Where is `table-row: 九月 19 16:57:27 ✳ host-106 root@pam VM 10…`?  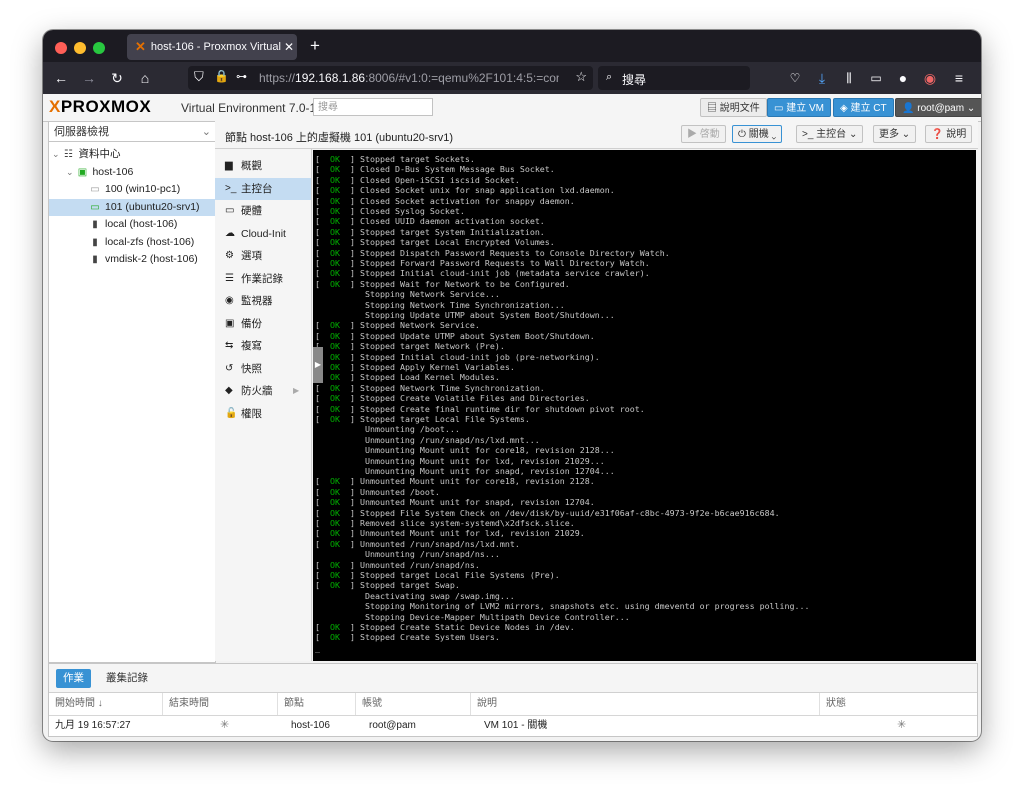 table-row: 九月 19 16:57:27 ✳ host-106 root@pam VM 10… is located at coordinates (513, 725).